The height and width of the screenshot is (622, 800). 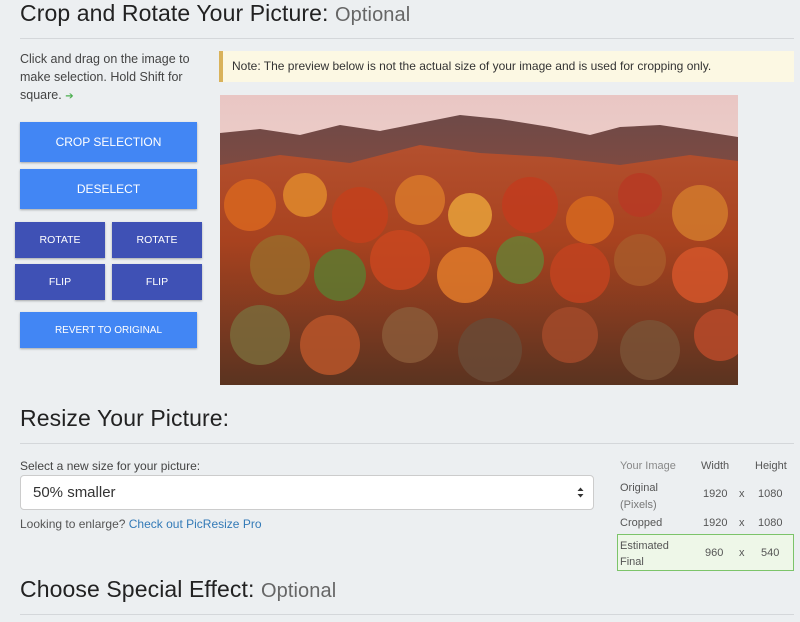 What do you see at coordinates (74, 492) in the screenshot?
I see `size-select-value: 50% smaller` at bounding box center [74, 492].